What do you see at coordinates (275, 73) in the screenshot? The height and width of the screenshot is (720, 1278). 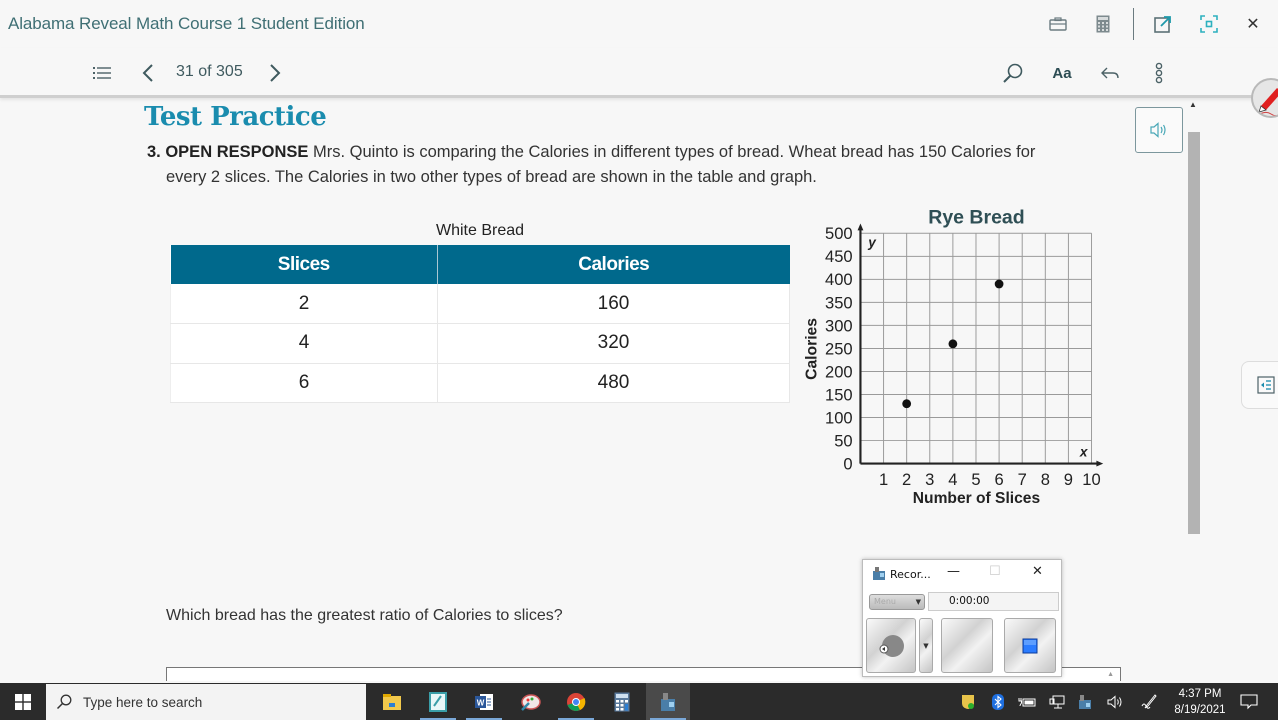 I see `next-page-icon` at bounding box center [275, 73].